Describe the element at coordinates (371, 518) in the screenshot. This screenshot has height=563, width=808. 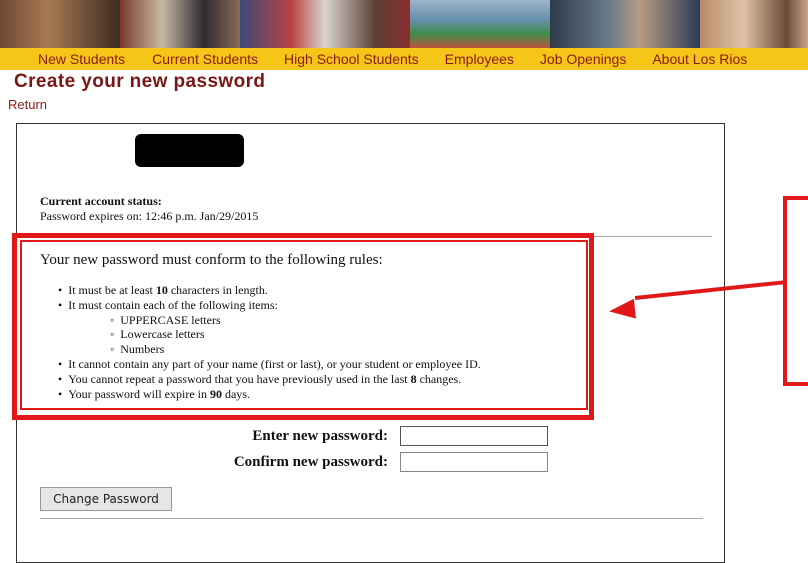
I see `divider` at that location.